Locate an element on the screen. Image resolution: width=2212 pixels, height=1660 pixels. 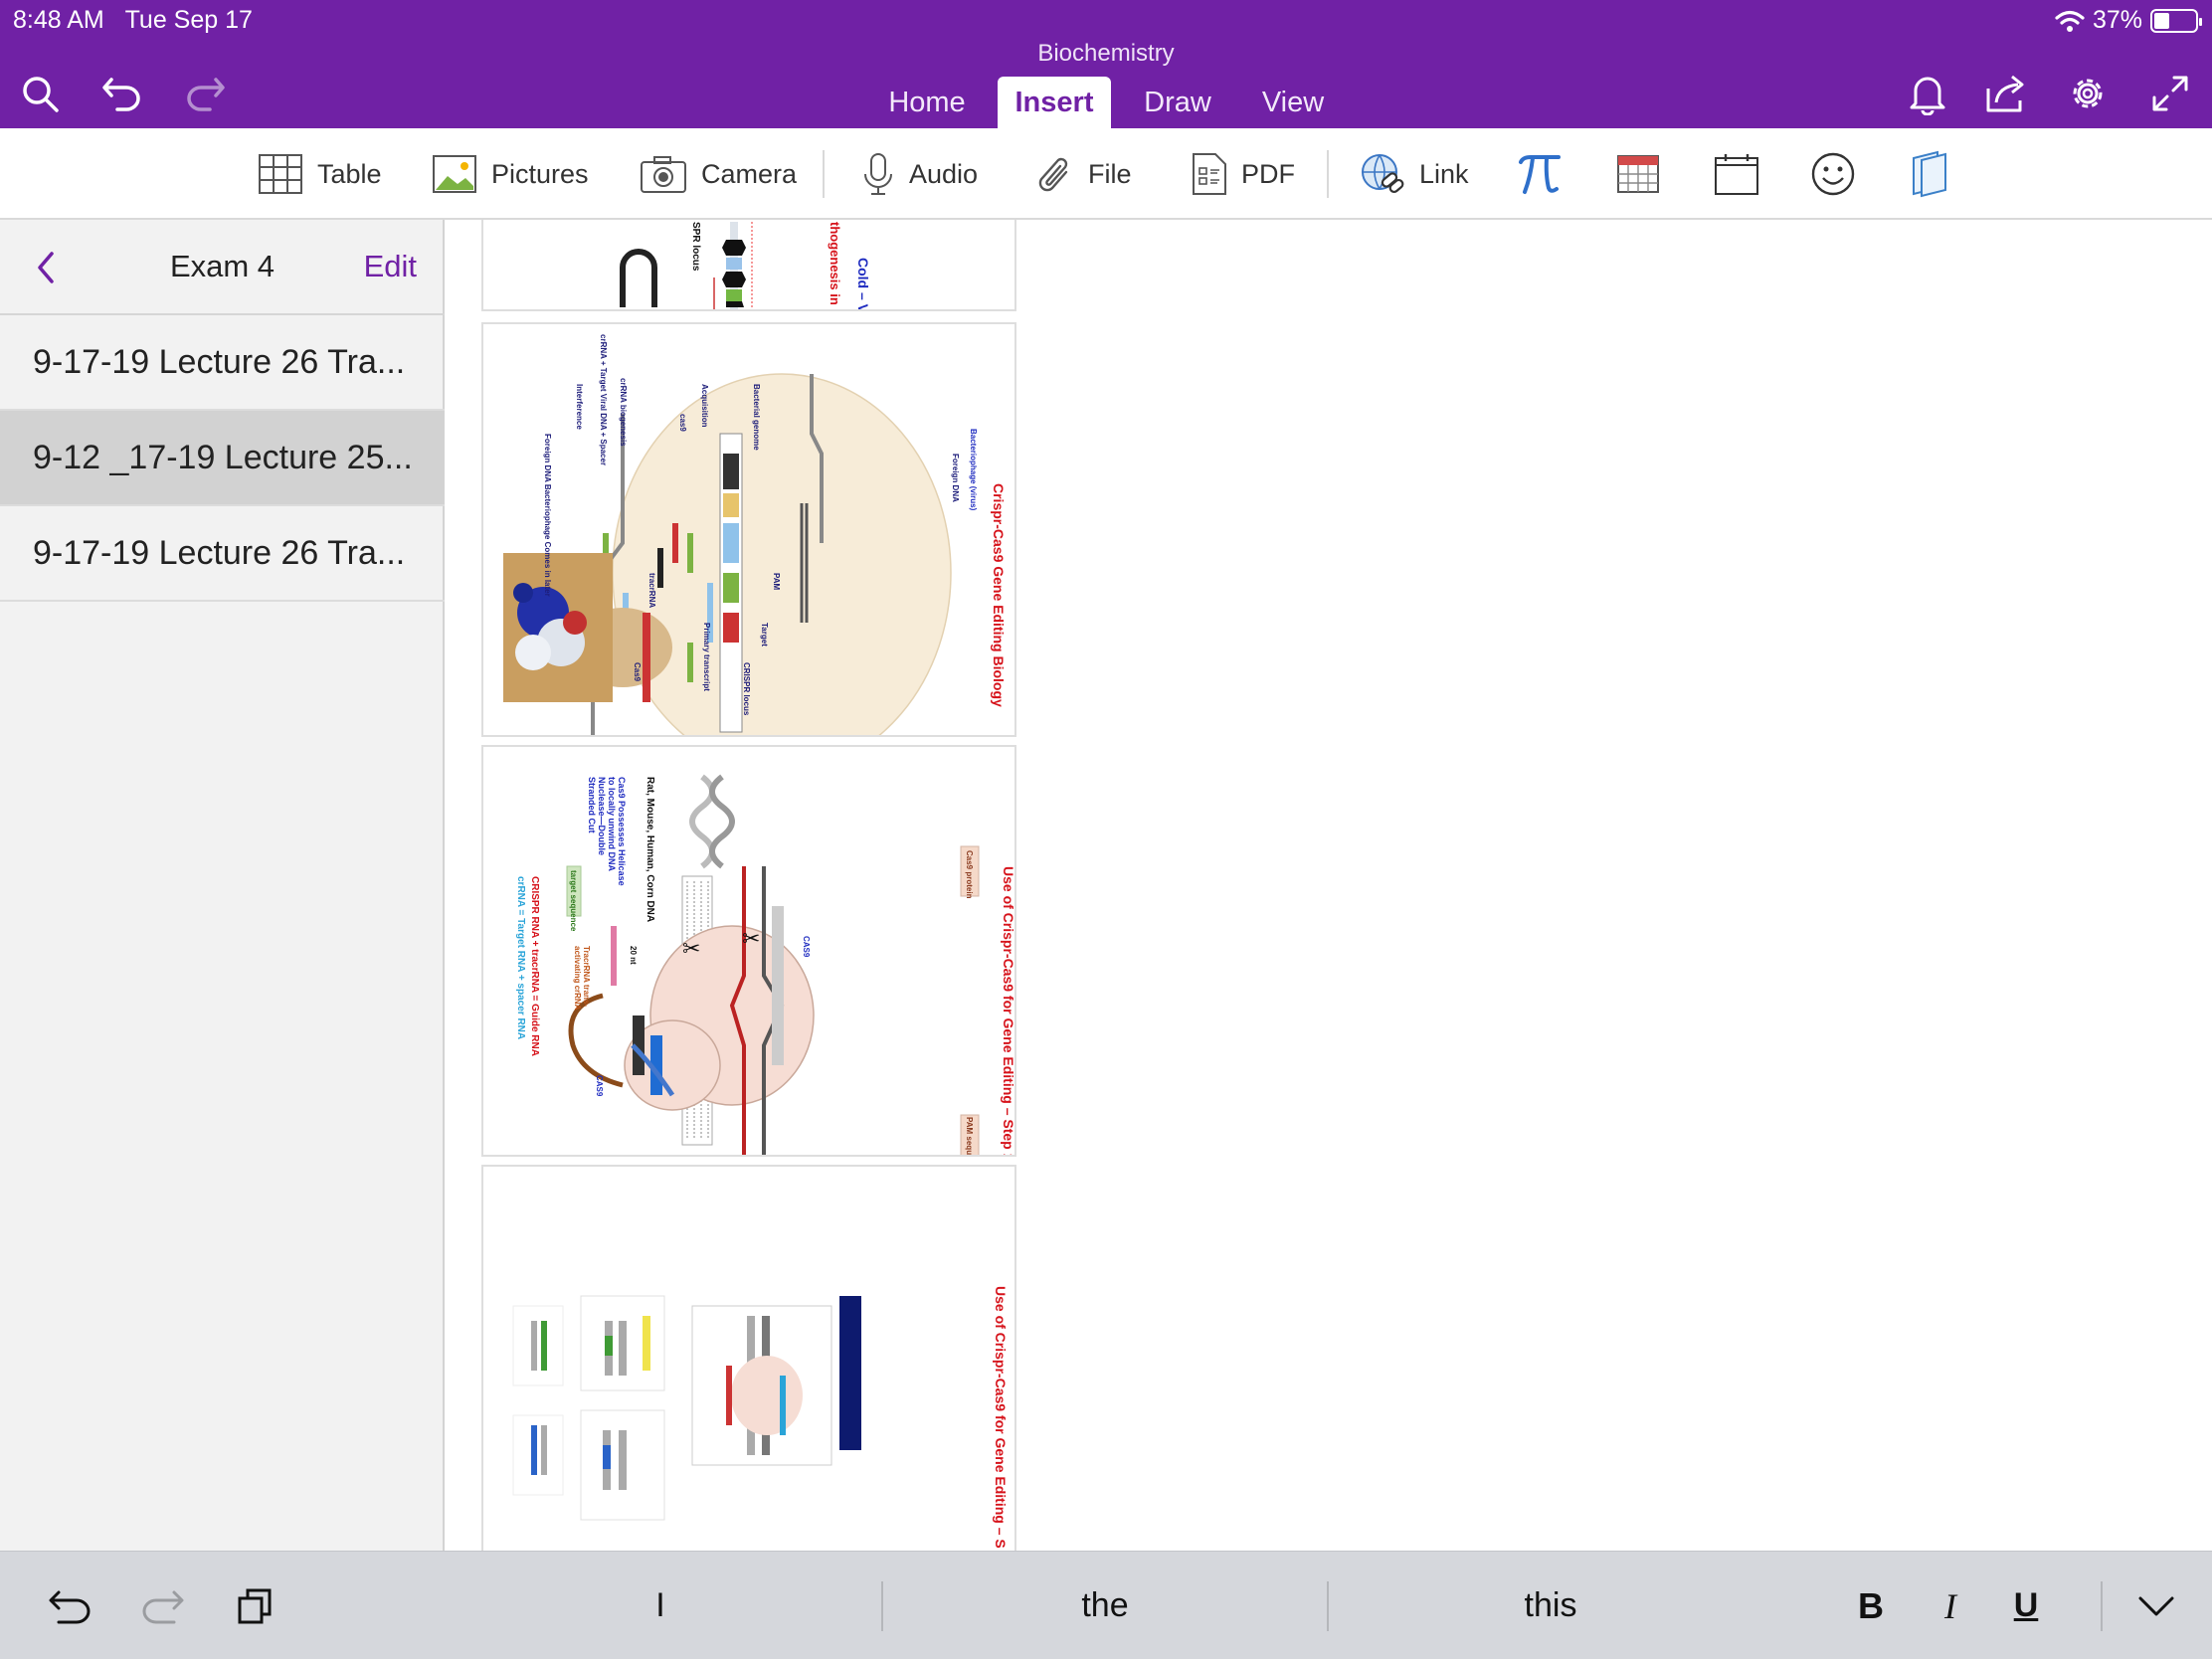
bell-icon is located at coordinates (1927, 93).